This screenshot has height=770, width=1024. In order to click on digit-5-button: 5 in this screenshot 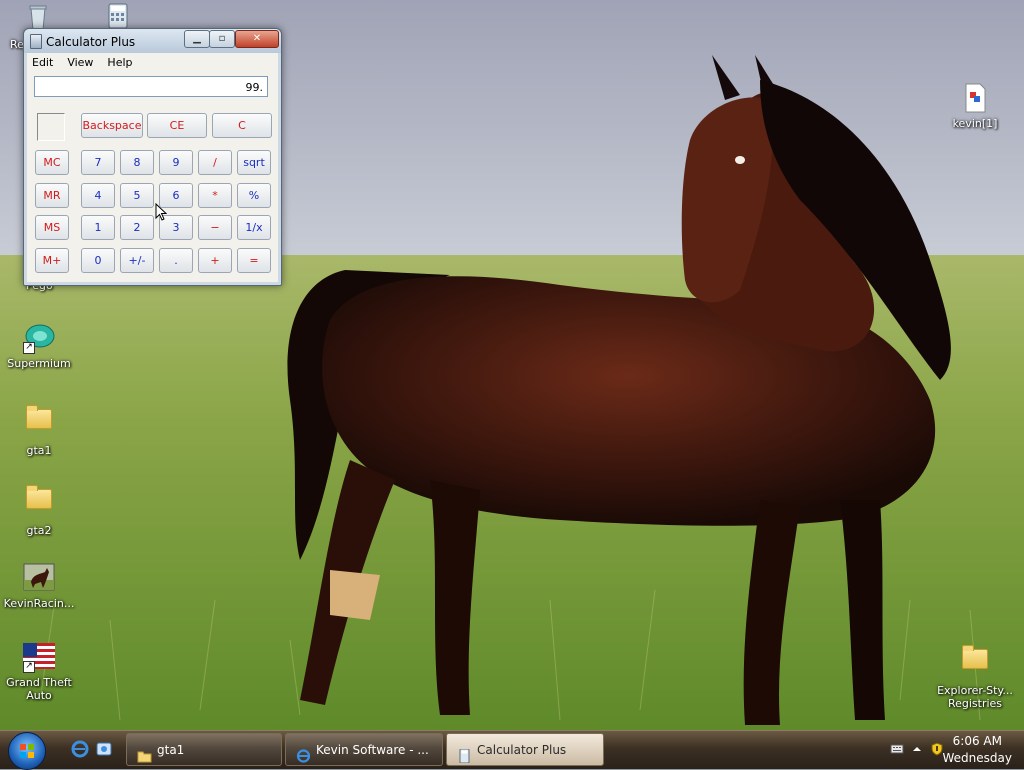, I will do `click(137, 195)`.